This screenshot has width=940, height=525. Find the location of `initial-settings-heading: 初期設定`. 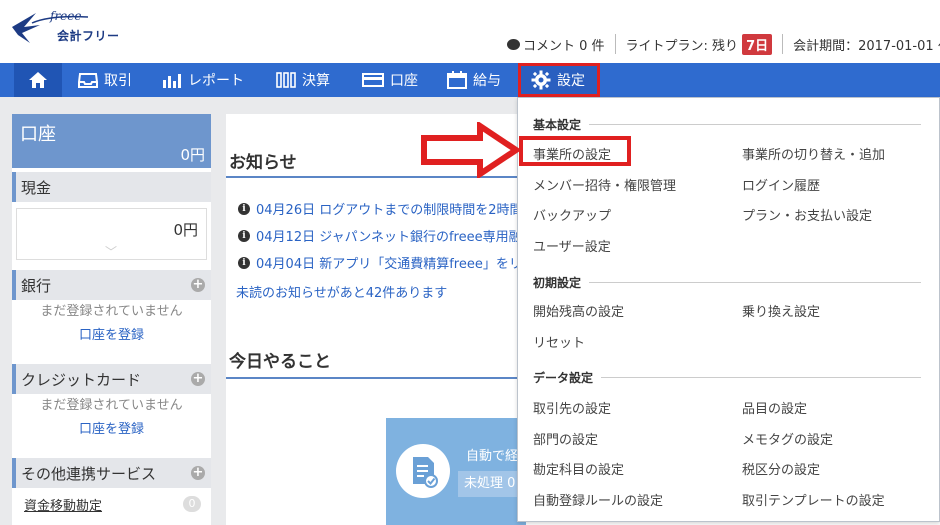

initial-settings-heading: 初期設定 is located at coordinates (727, 282).